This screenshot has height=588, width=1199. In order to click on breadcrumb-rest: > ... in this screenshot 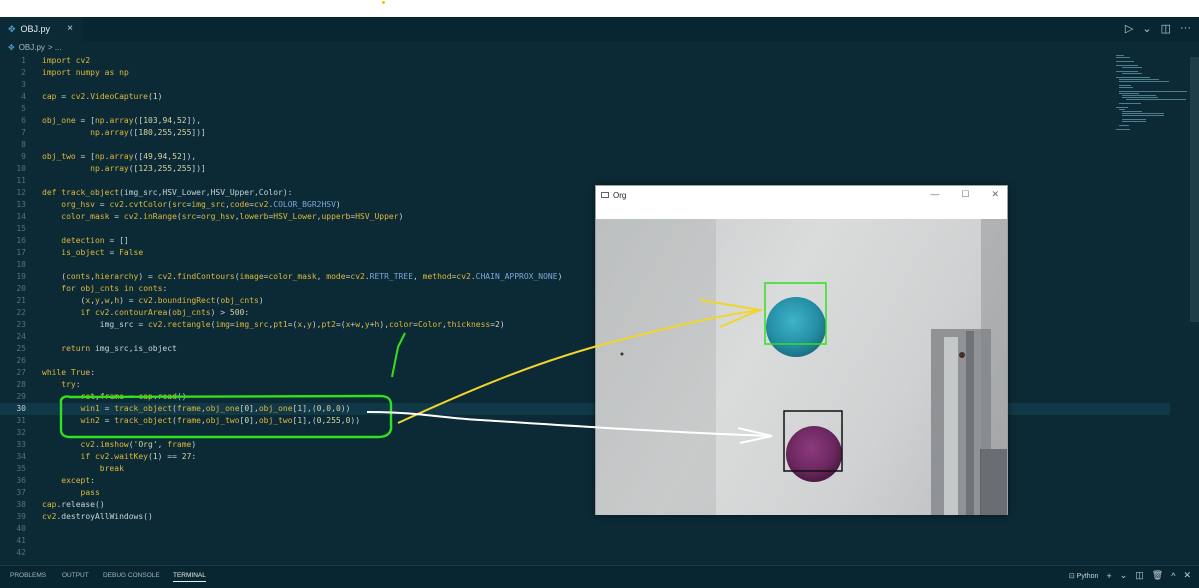, I will do `click(55, 47)`.